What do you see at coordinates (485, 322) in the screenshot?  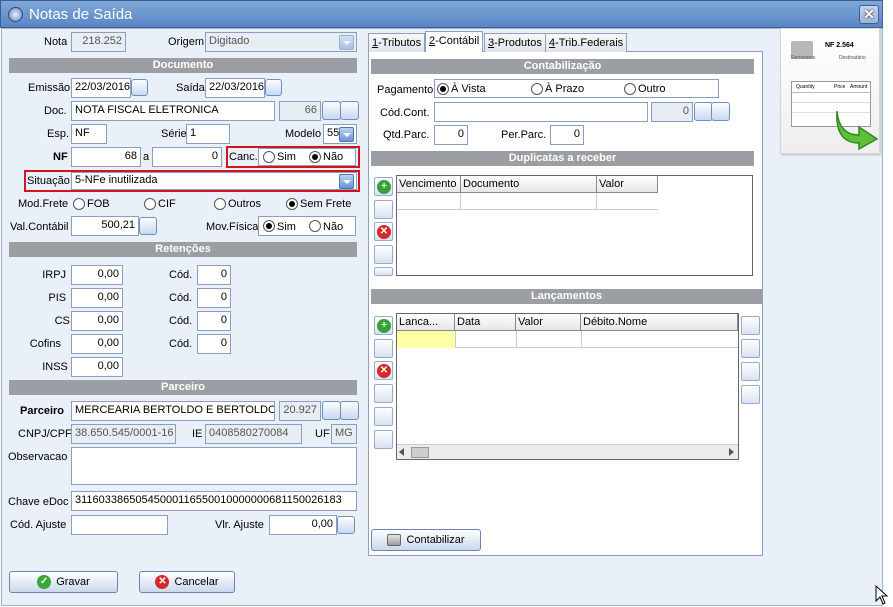 I see `col-data: Data` at bounding box center [485, 322].